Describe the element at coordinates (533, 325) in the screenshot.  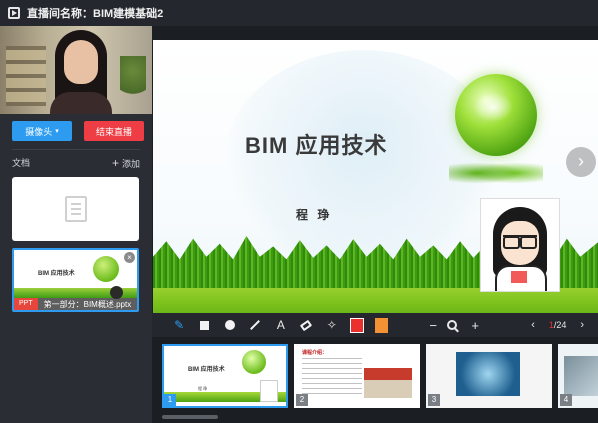
I see `prev-page-button: ‹` at that location.